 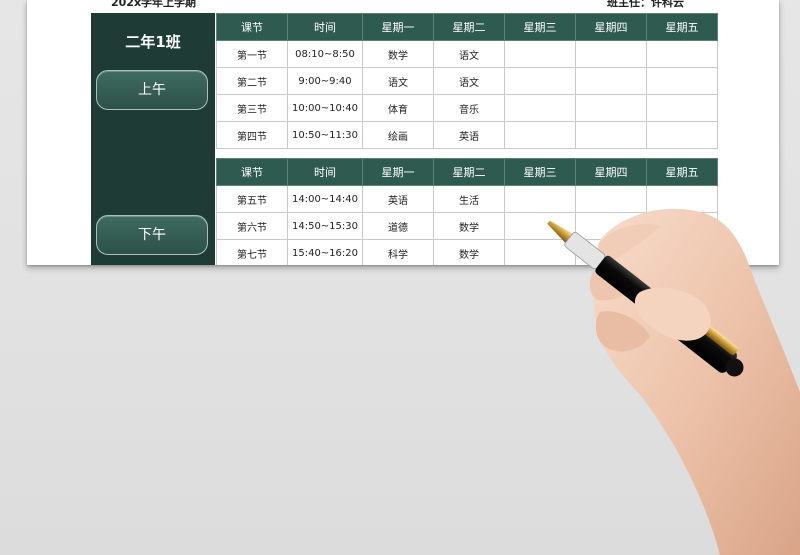 I want to click on table-row: 第一节 08:10~8:50 数学 语文, so click(x=467, y=54).